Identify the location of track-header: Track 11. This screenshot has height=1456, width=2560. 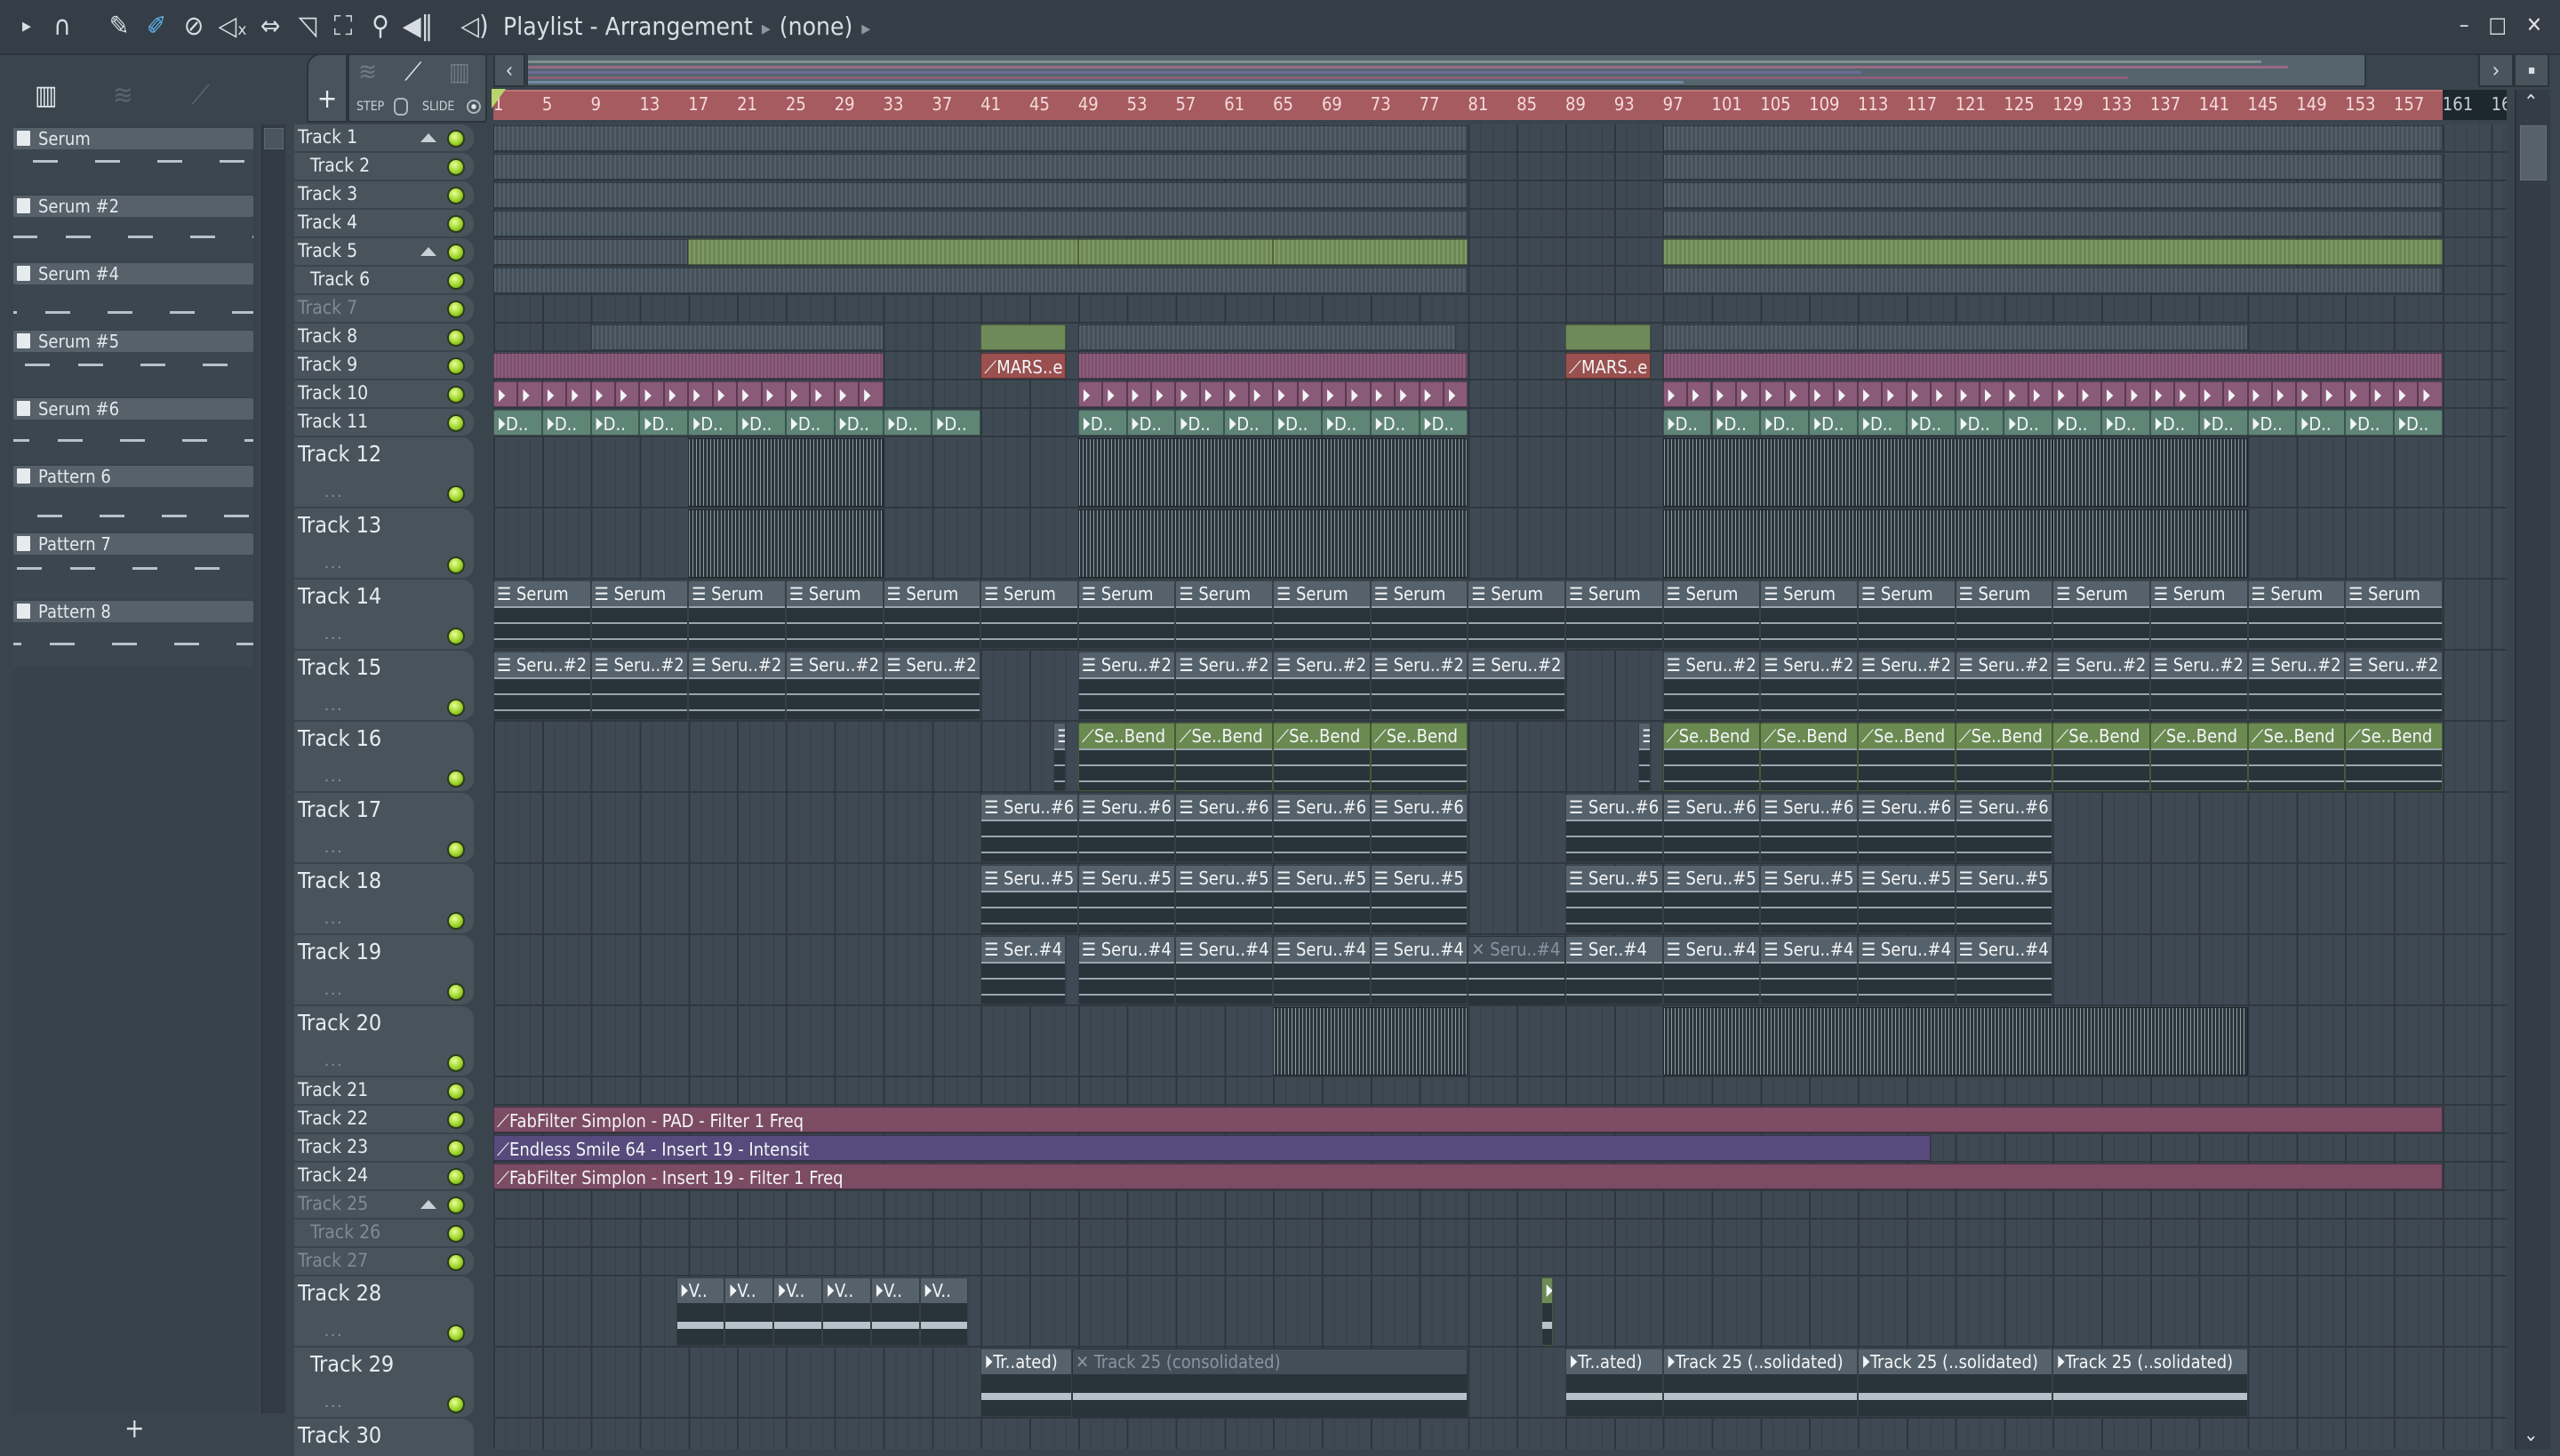
(384, 423).